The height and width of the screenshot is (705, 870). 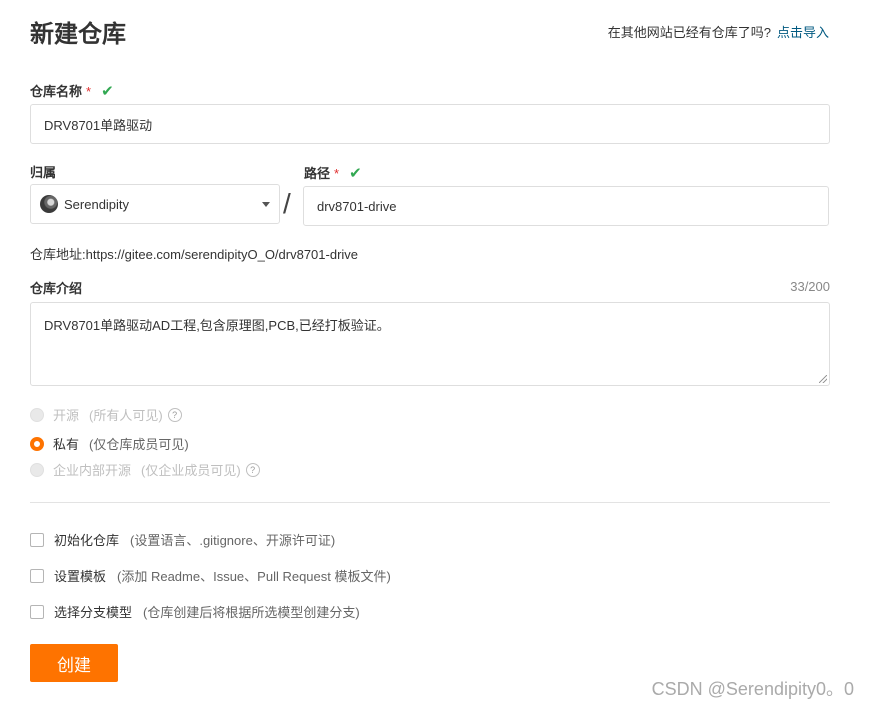 I want to click on radio-button-selected, so click(x=37, y=443).